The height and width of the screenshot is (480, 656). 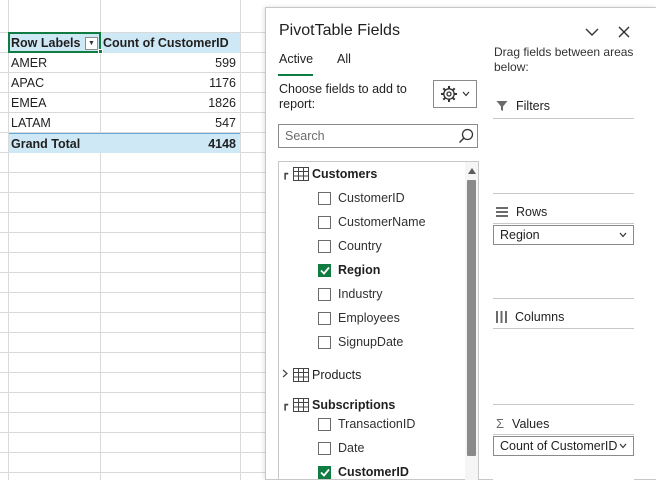 I want to click on field-label: Date, so click(x=351, y=448).